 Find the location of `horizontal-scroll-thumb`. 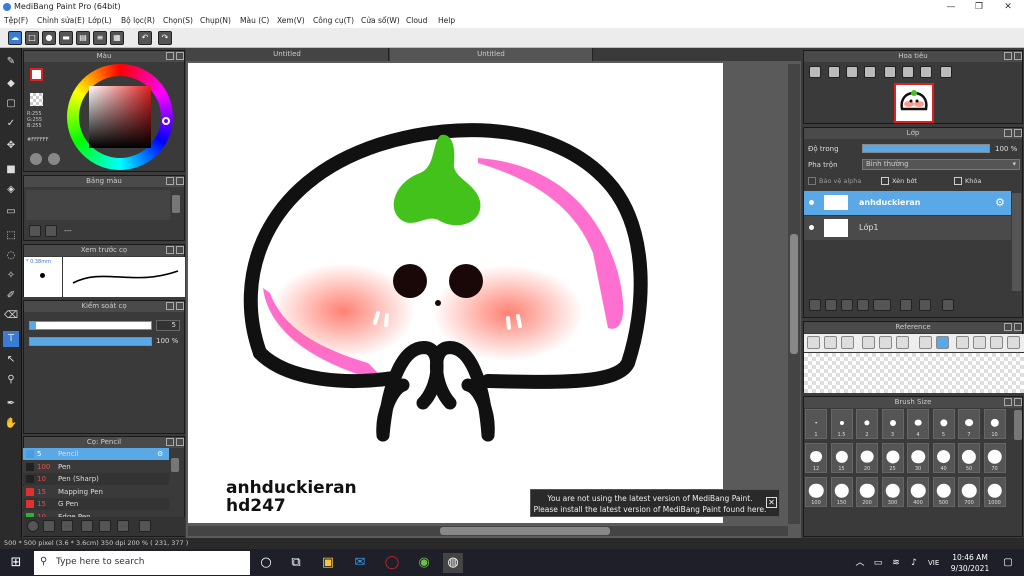

horizontal-scroll-thumb is located at coordinates (525, 531).